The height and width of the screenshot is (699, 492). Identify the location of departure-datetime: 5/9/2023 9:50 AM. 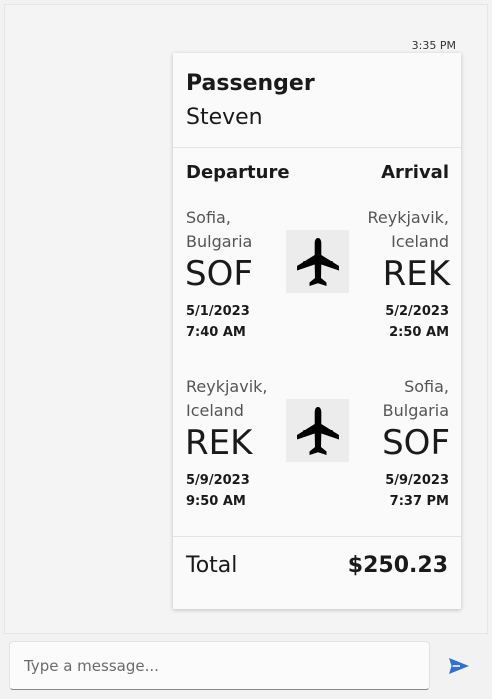
(218, 491).